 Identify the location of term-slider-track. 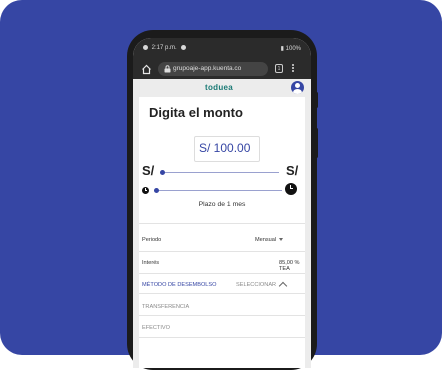
(218, 190).